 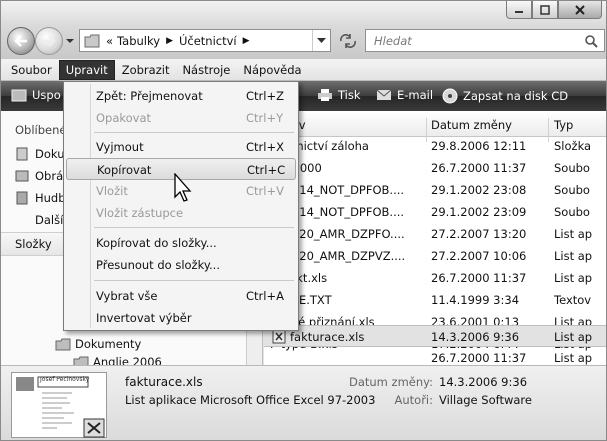 What do you see at coordinates (272, 70) in the screenshot?
I see `menu-napoveda: Nápověda` at bounding box center [272, 70].